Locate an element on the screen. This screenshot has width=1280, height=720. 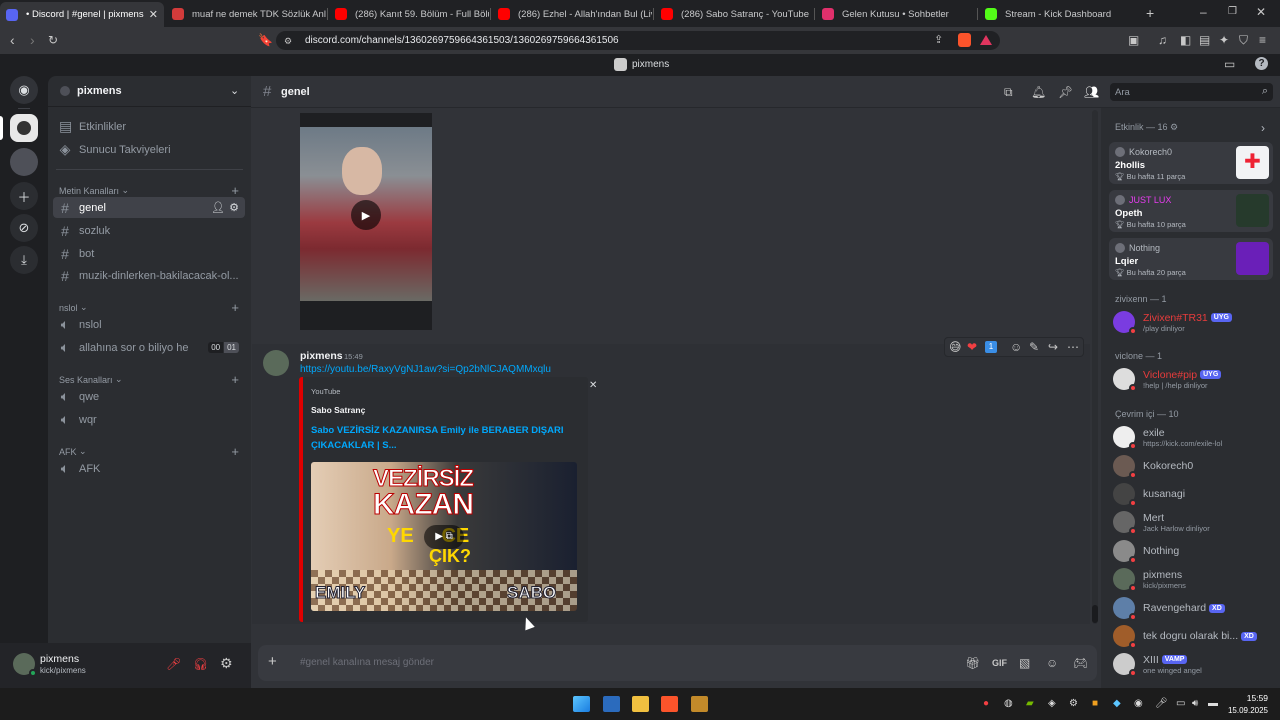
category-nslol: nslol ⌄ + is located at coordinates (149, 307).